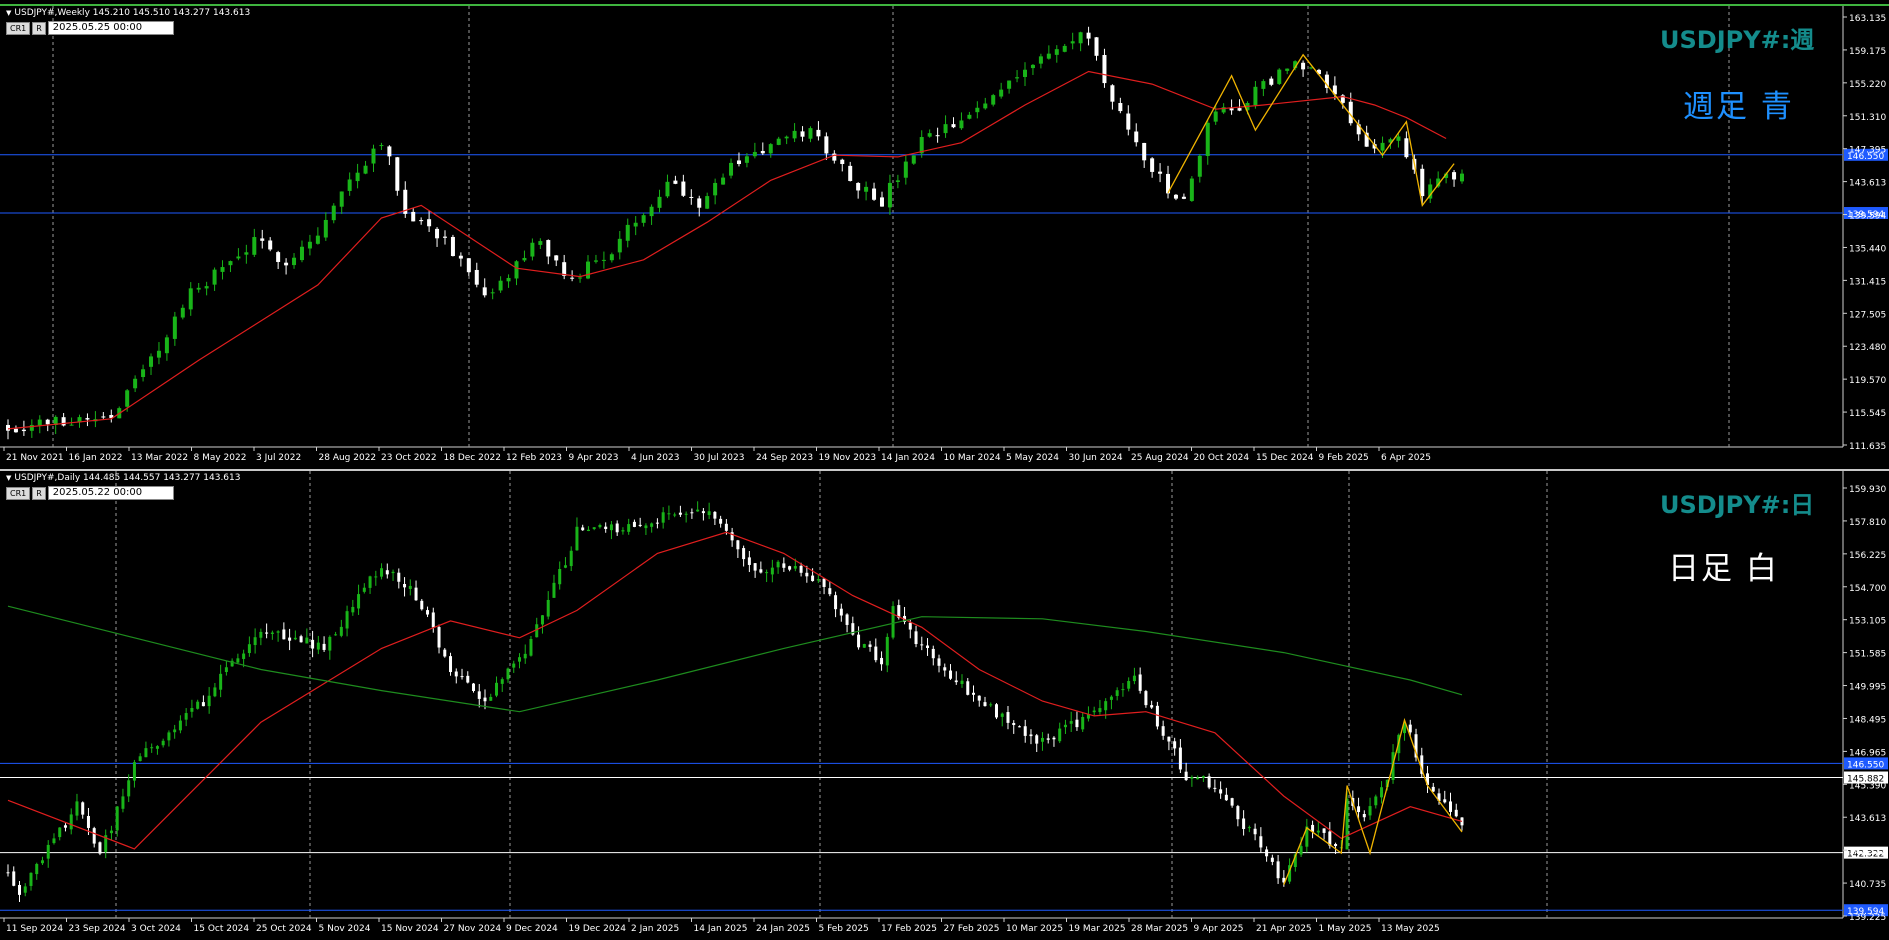 This screenshot has width=1889, height=940. I want to click on date-tick-label: 17 Feb 2025, so click(909, 929).